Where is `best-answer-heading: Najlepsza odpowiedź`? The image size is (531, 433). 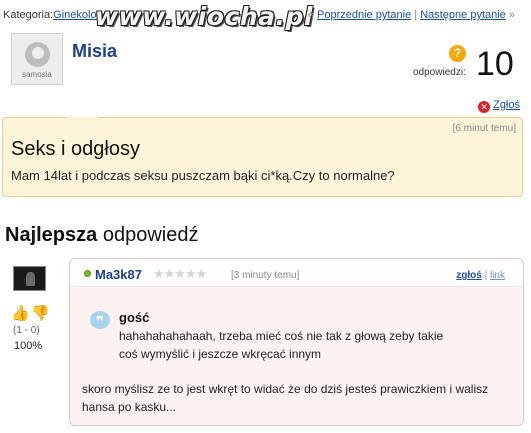 best-answer-heading: Najlepsza odpowiedź is located at coordinates (101, 235).